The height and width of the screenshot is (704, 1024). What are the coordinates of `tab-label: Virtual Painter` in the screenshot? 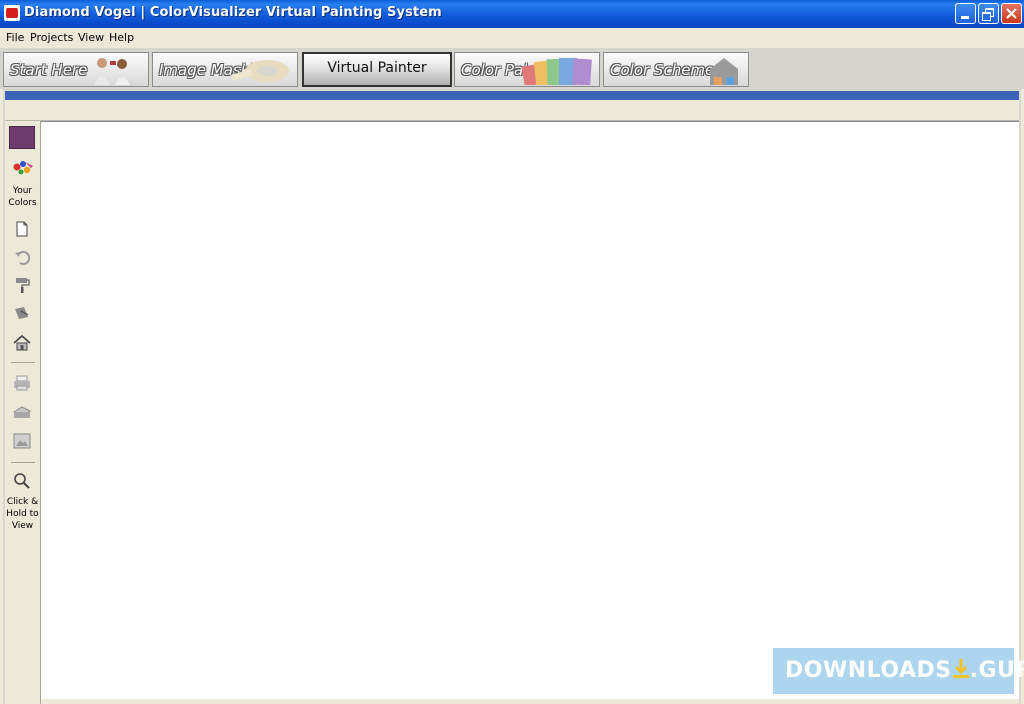 It's located at (377, 68).